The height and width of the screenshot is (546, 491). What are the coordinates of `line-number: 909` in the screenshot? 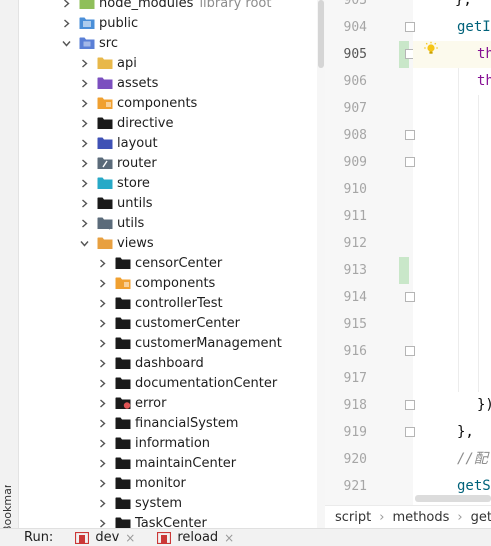 It's located at (346, 162).